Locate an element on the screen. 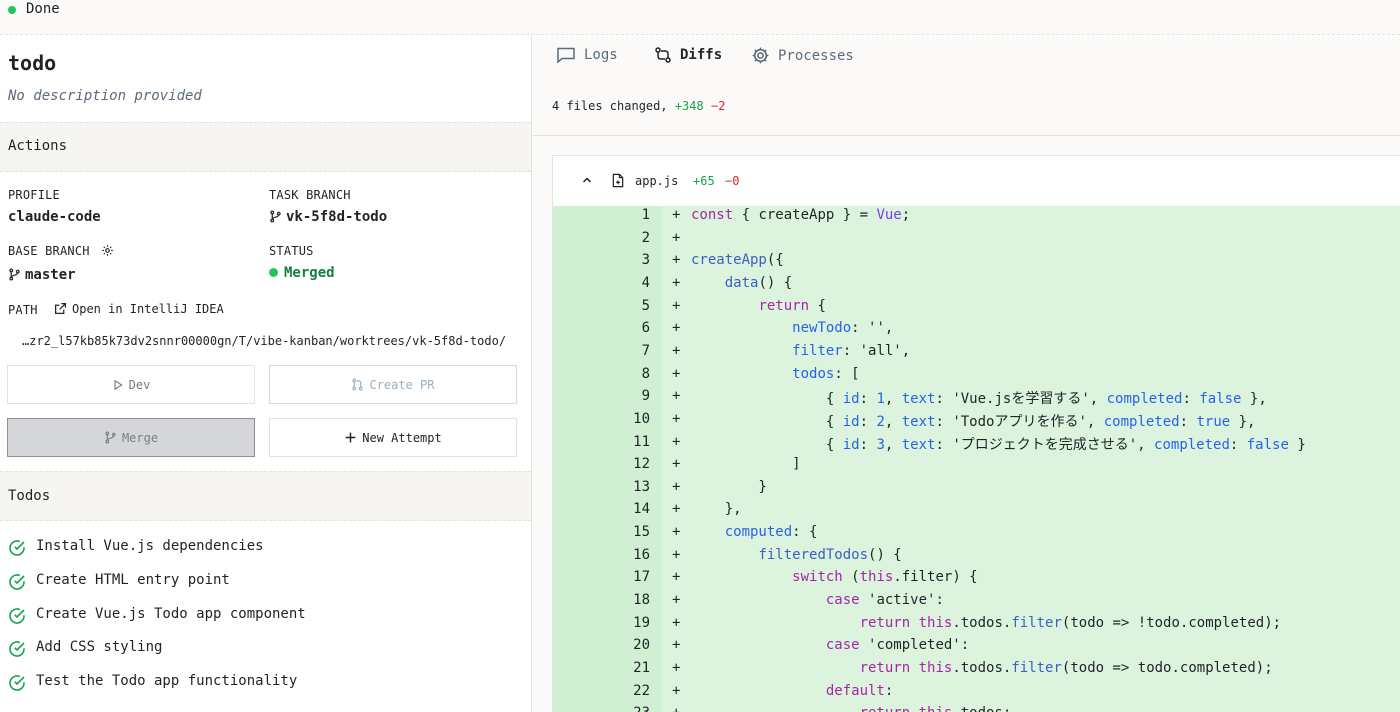 The height and width of the screenshot is (712, 1400). line-number: 22 is located at coordinates (641, 690).